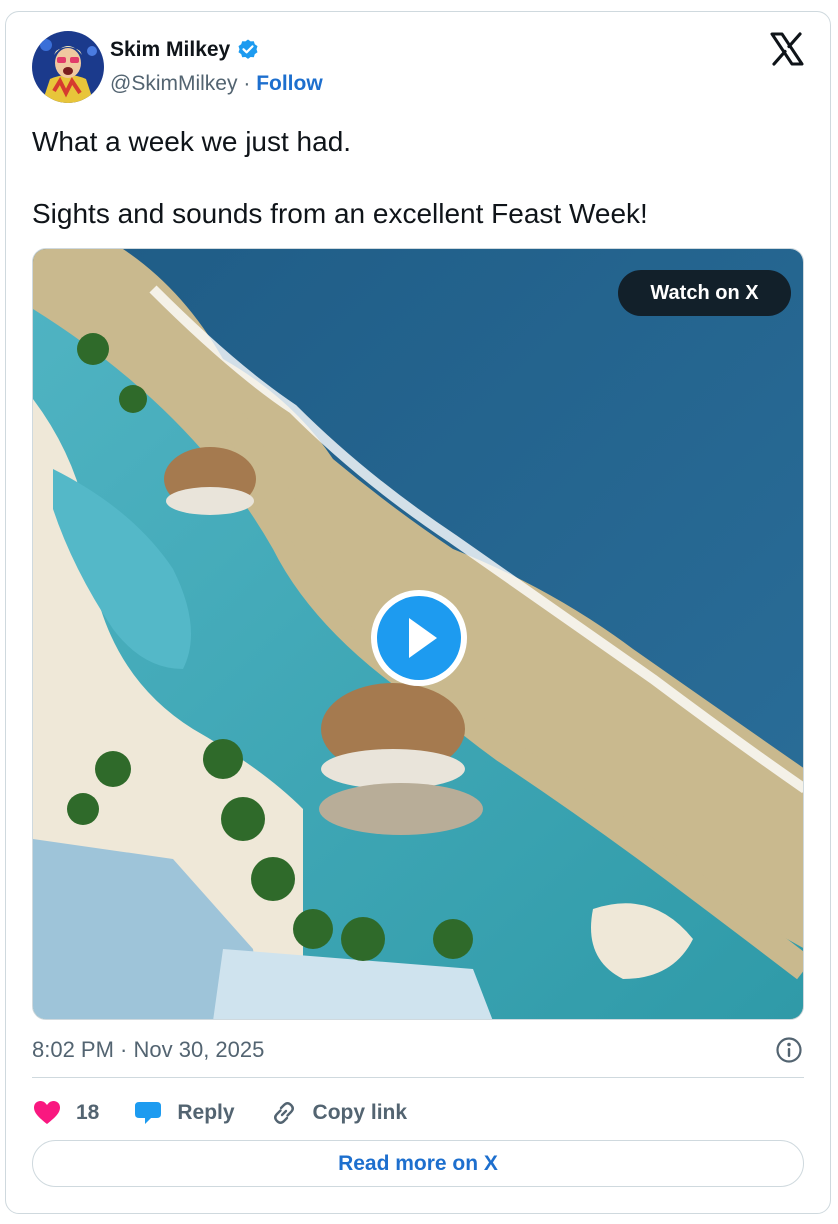 This screenshot has height=1224, width=838. Describe the element at coordinates (418, 1163) in the screenshot. I see `read-more-button: Read more on X` at that location.